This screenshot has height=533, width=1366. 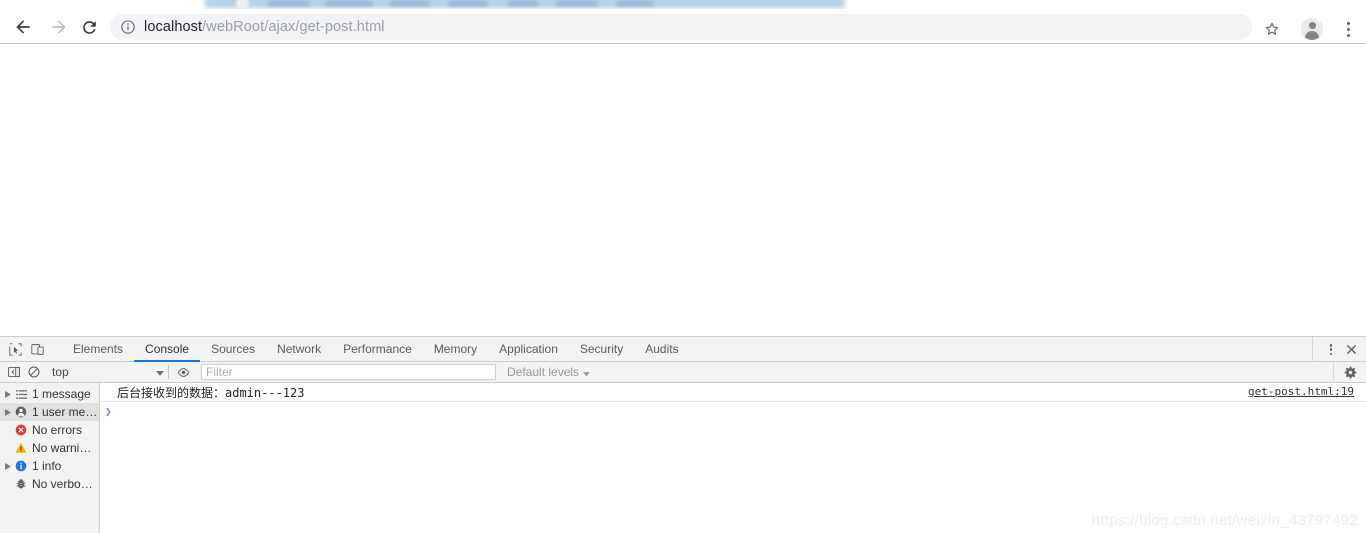 I want to click on user-message-icon, so click(x=21, y=412).